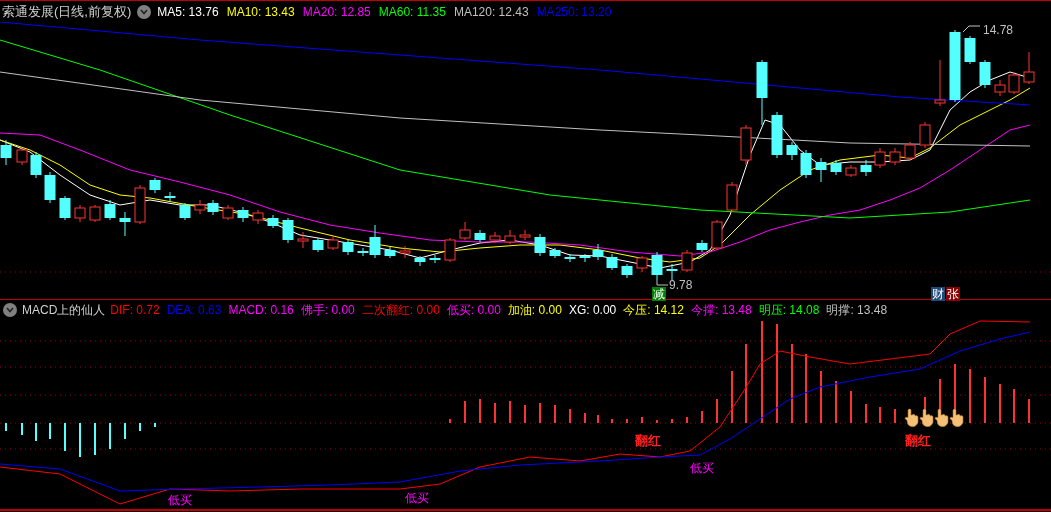 The width and height of the screenshot is (1051, 512). What do you see at coordinates (857, 310) in the screenshot?
I see `indicator-value: 明撑: 13.48` at bounding box center [857, 310].